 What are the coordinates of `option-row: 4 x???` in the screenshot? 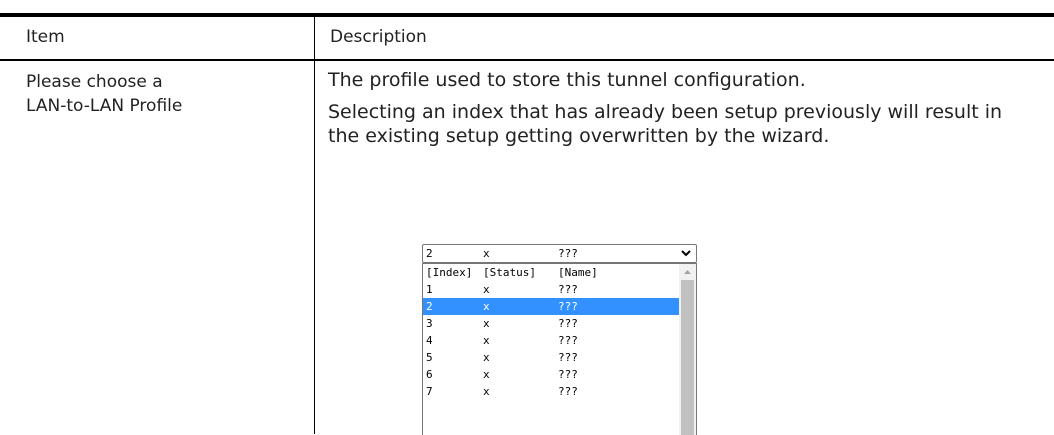 It's located at (551, 340).